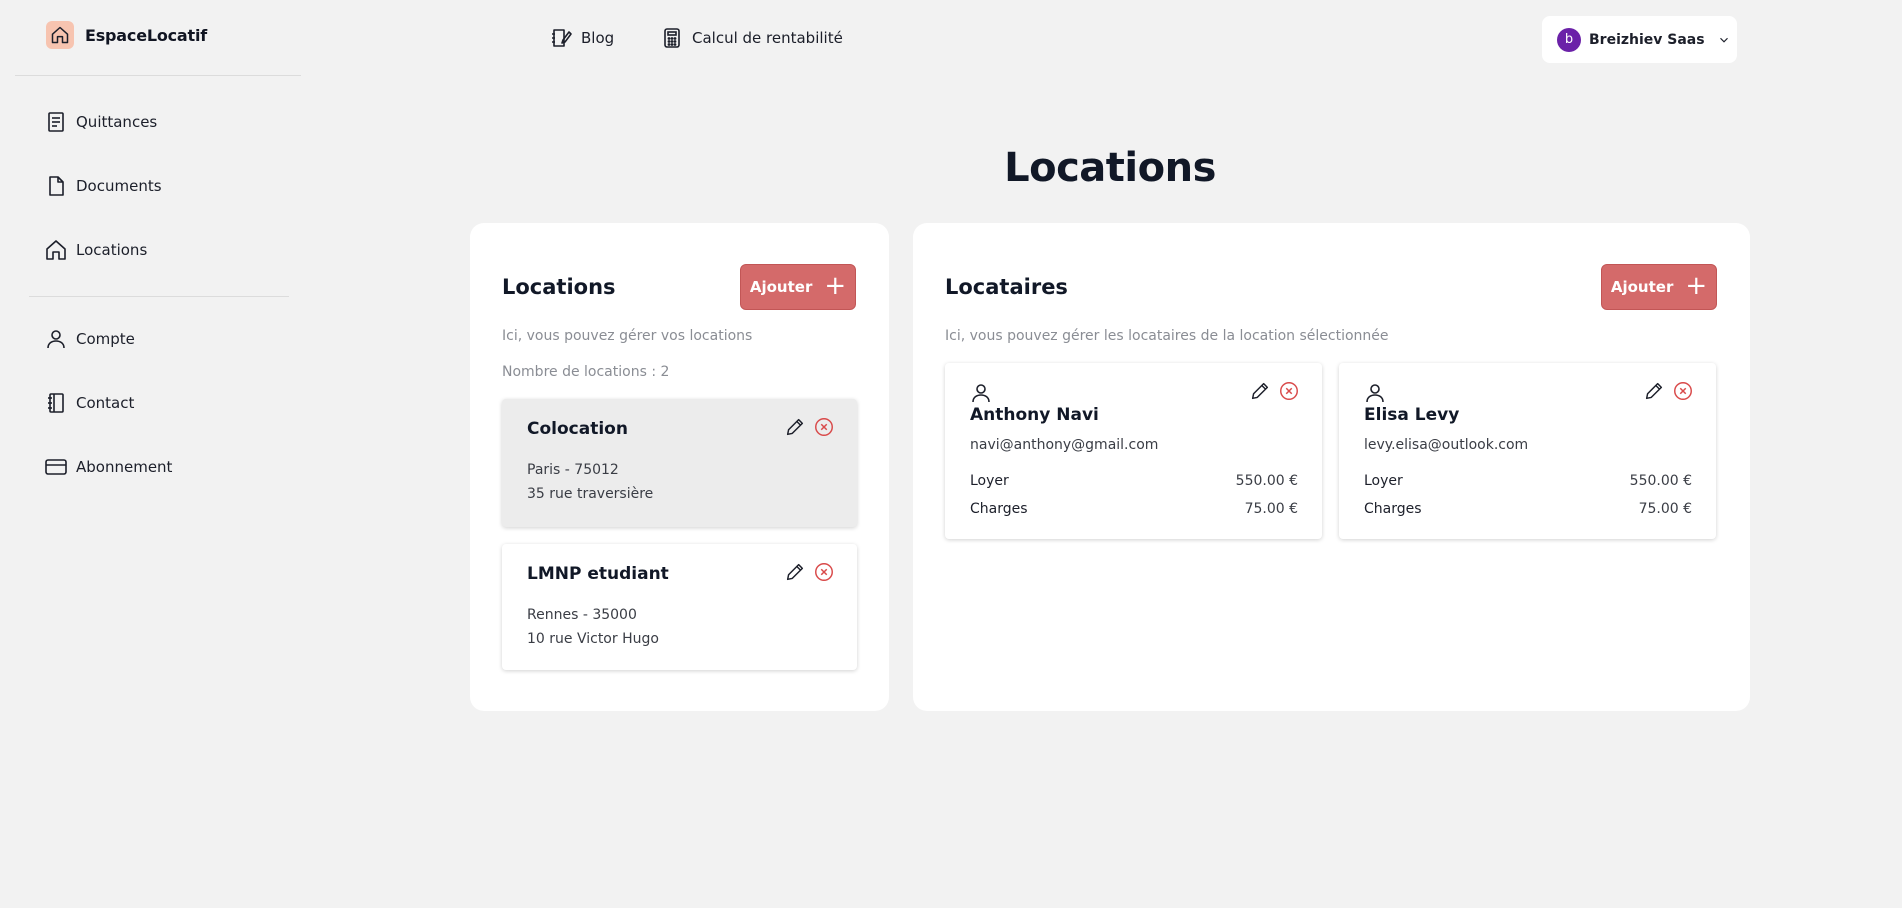  What do you see at coordinates (1569, 39) in the screenshot?
I see `avatar: b` at bounding box center [1569, 39].